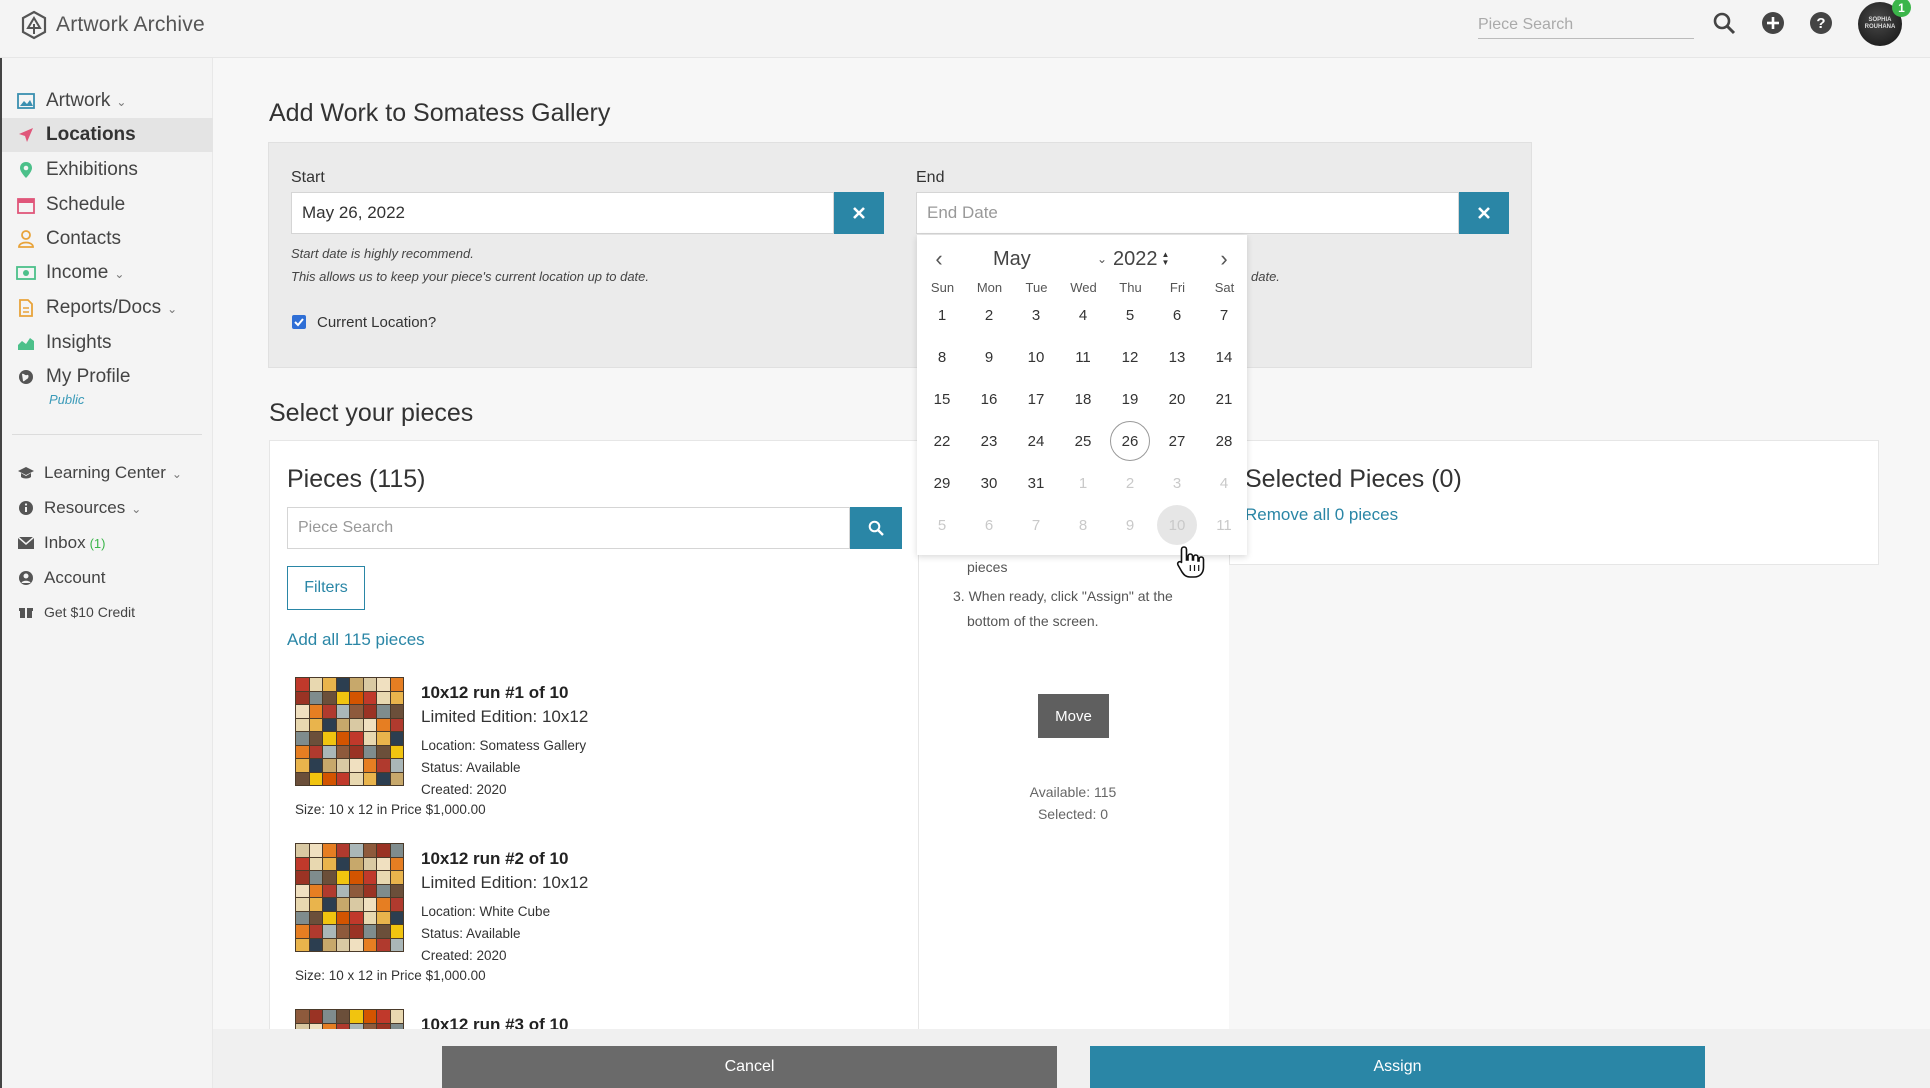  What do you see at coordinates (989, 357) in the screenshot?
I see `calendar-day: 9` at bounding box center [989, 357].